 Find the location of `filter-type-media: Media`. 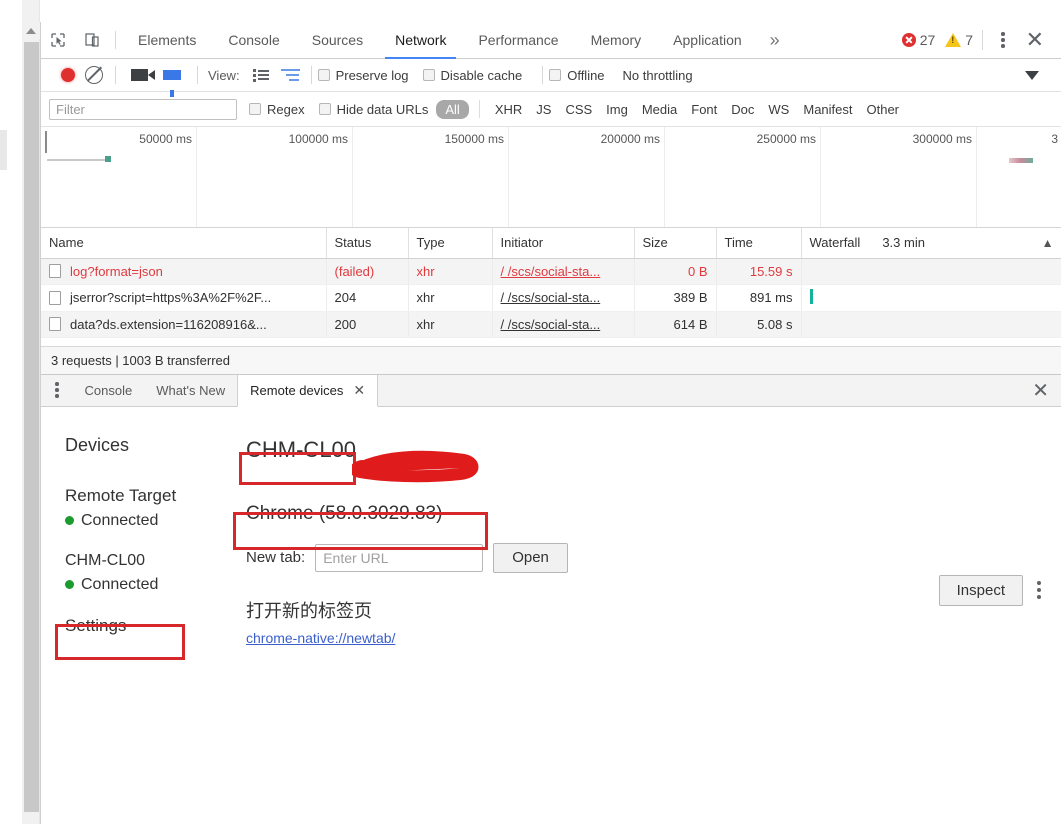

filter-type-media: Media is located at coordinates (659, 109).